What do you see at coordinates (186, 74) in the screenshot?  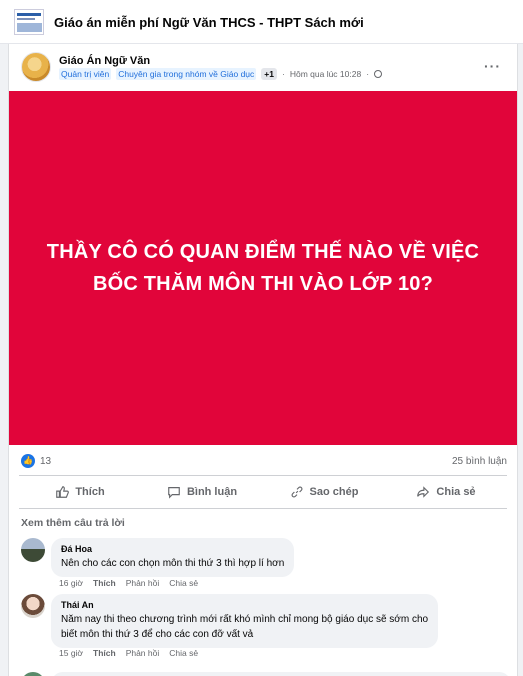 I see `expert-badge: Chuyên gia trong nhóm về Giáo dục` at bounding box center [186, 74].